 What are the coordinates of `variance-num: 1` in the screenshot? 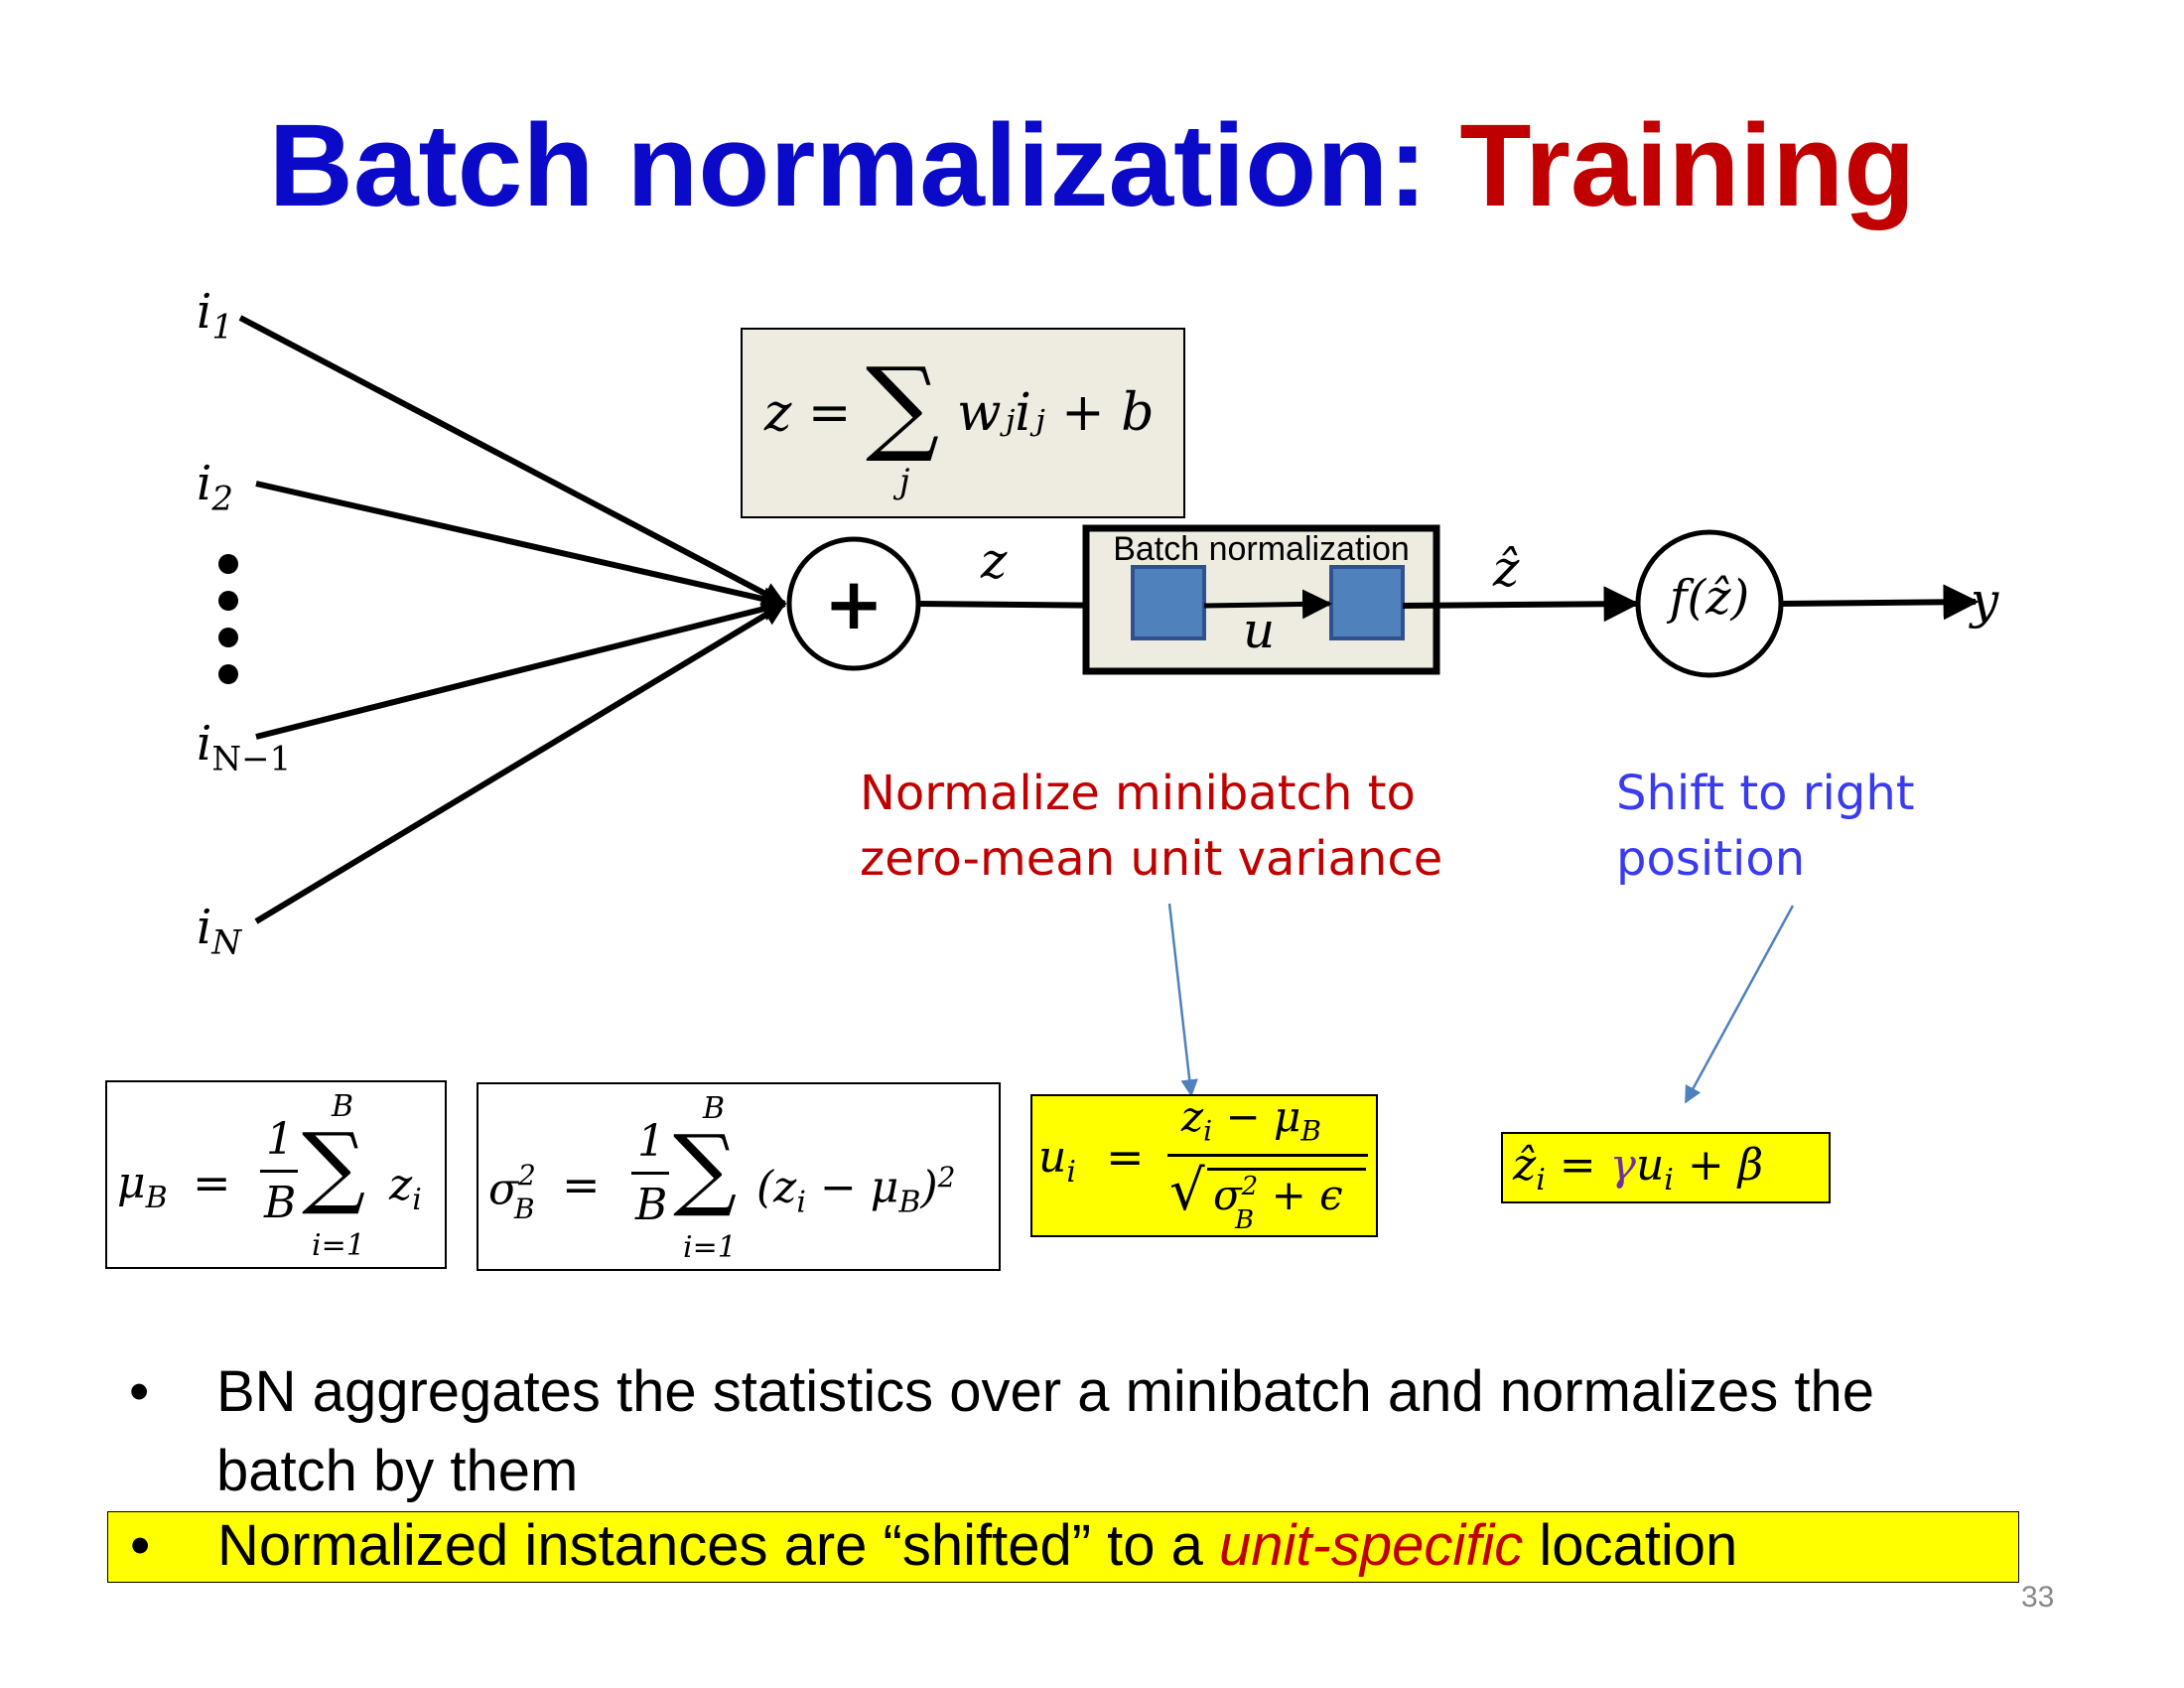 It's located at (651, 1141).